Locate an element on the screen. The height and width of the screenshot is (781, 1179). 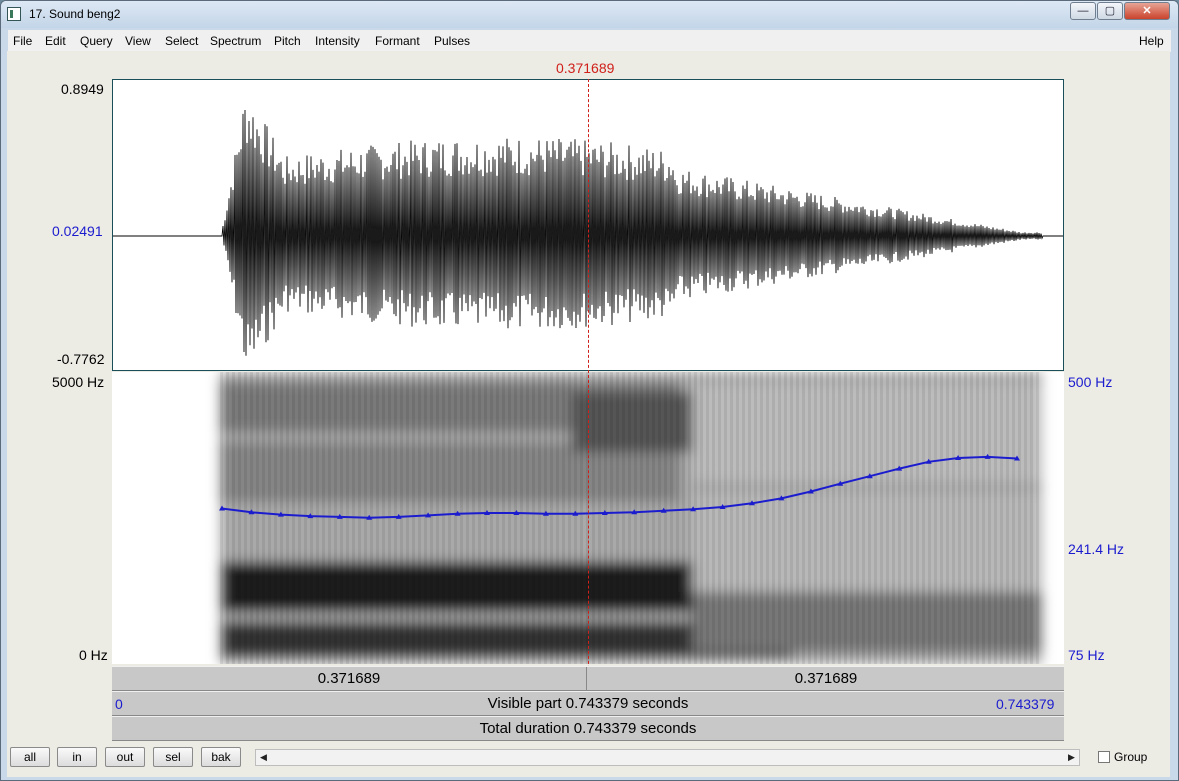
app-icon is located at coordinates (14, 14).